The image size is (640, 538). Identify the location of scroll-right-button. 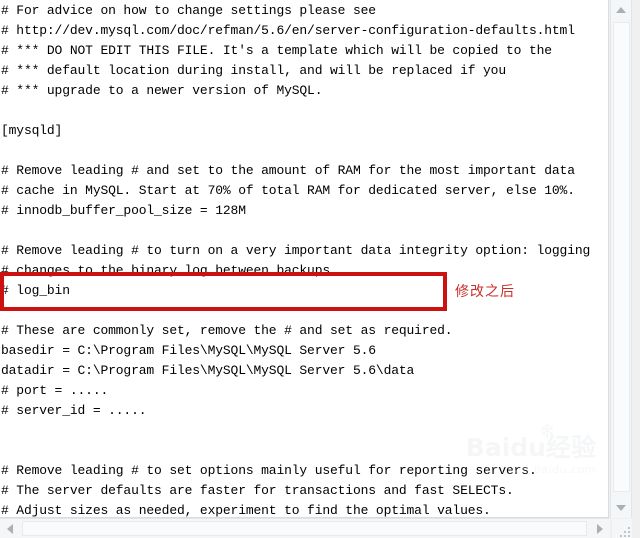
(600, 528).